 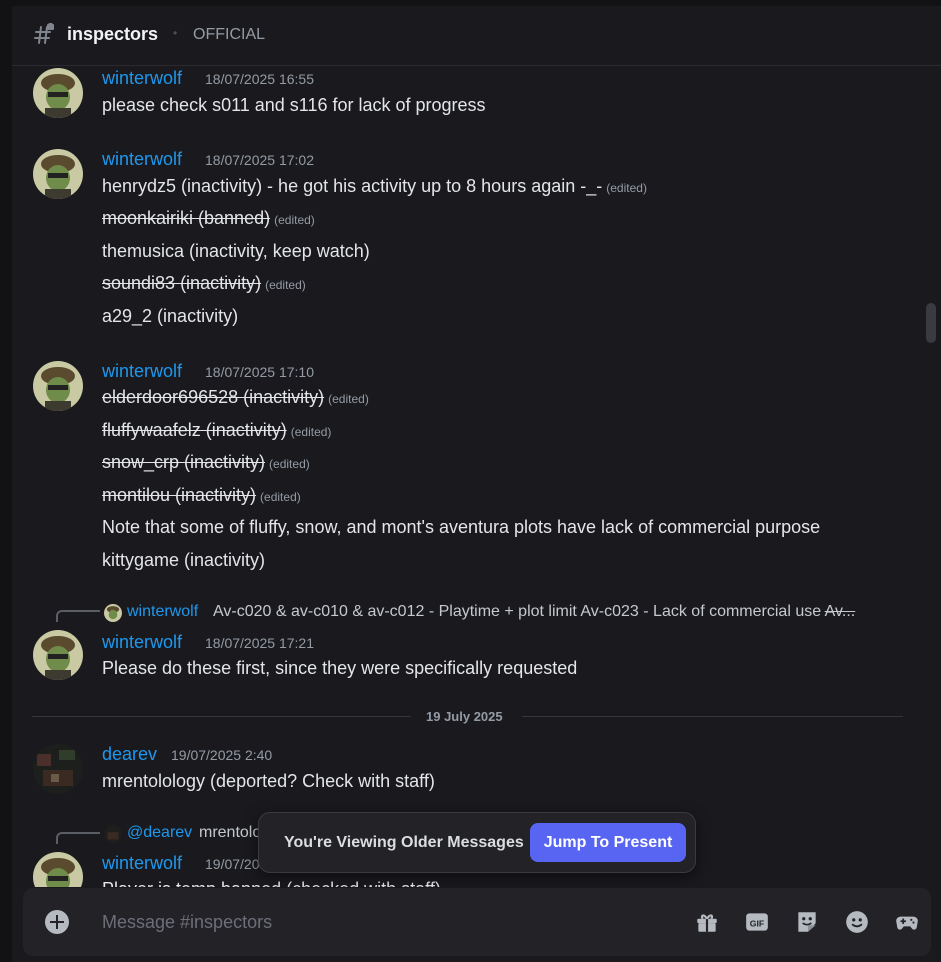 What do you see at coordinates (44, 33) in the screenshot?
I see `hashtag-lock-icon` at bounding box center [44, 33].